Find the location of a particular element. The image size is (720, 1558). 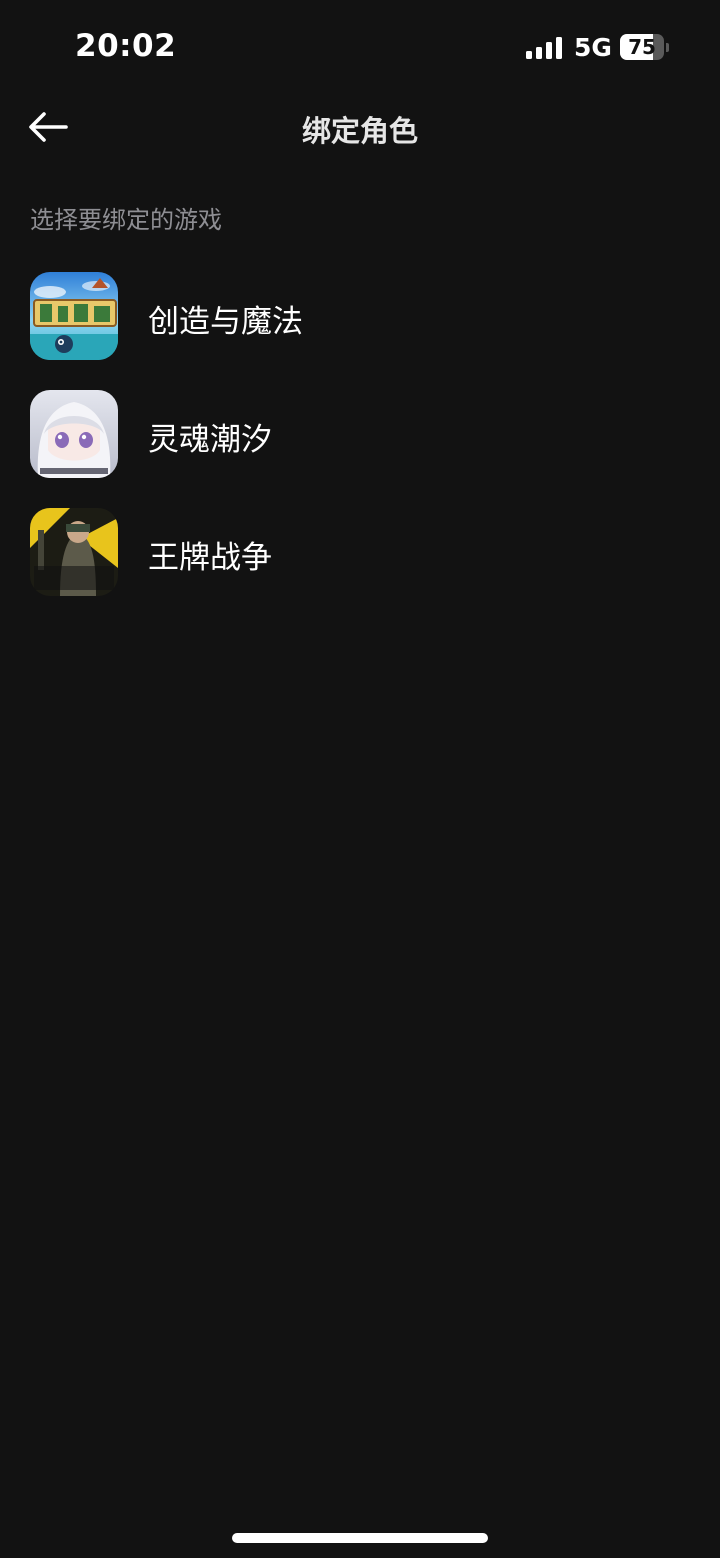

battery-icon: 75 is located at coordinates (644, 47).